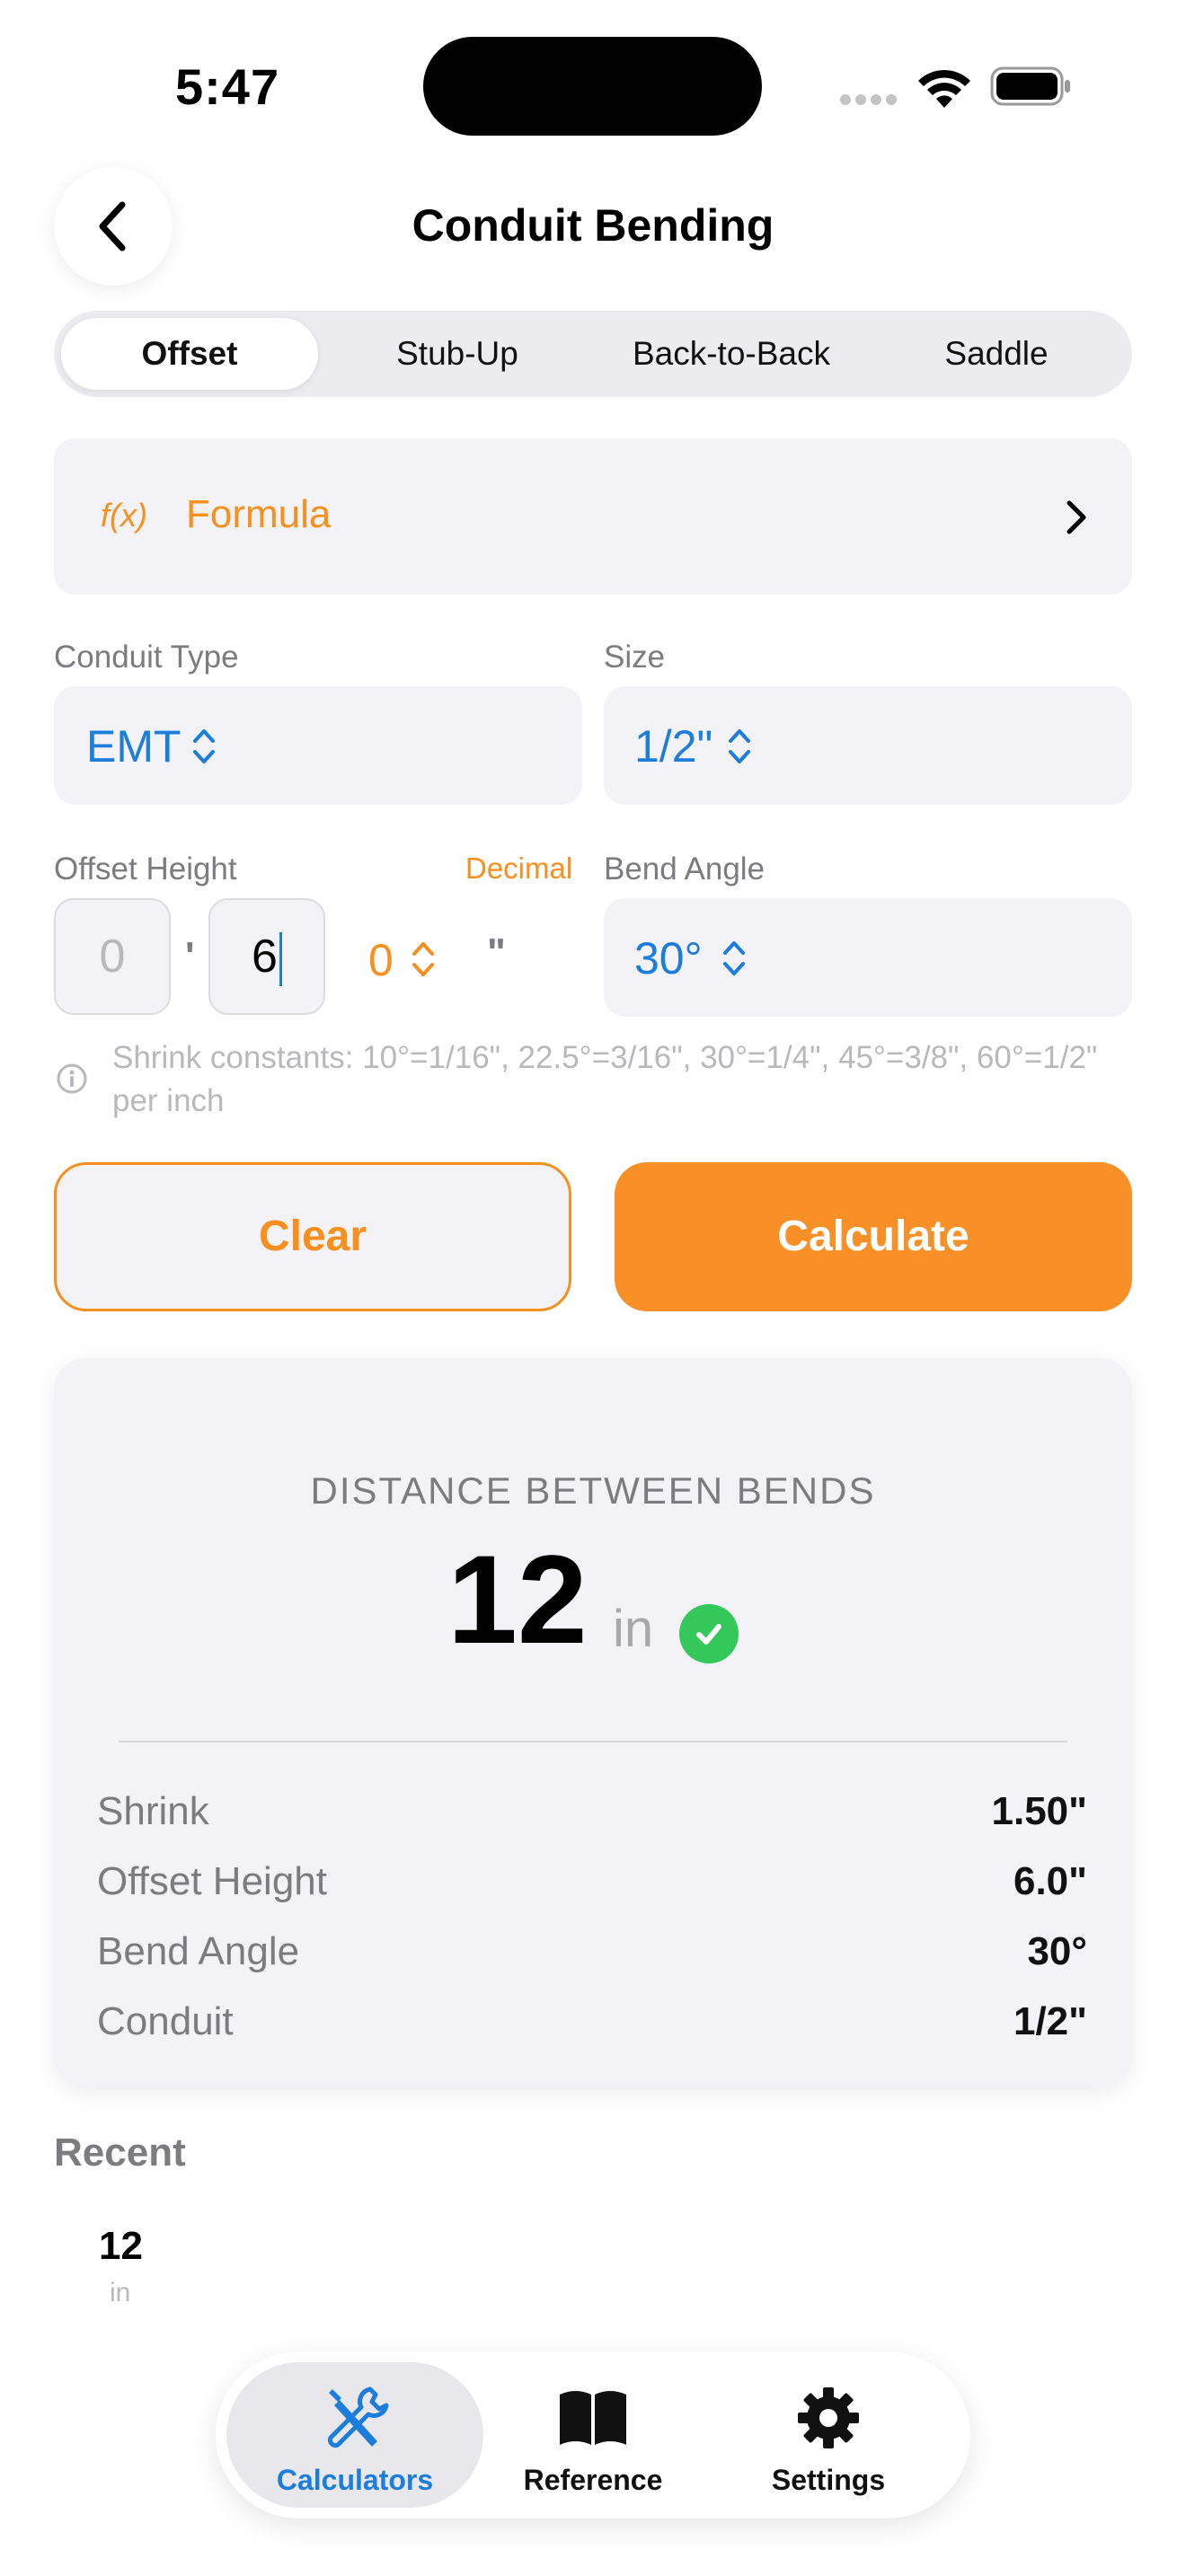 This screenshot has height=2576, width=1186. I want to click on info-icon, so click(72, 1078).